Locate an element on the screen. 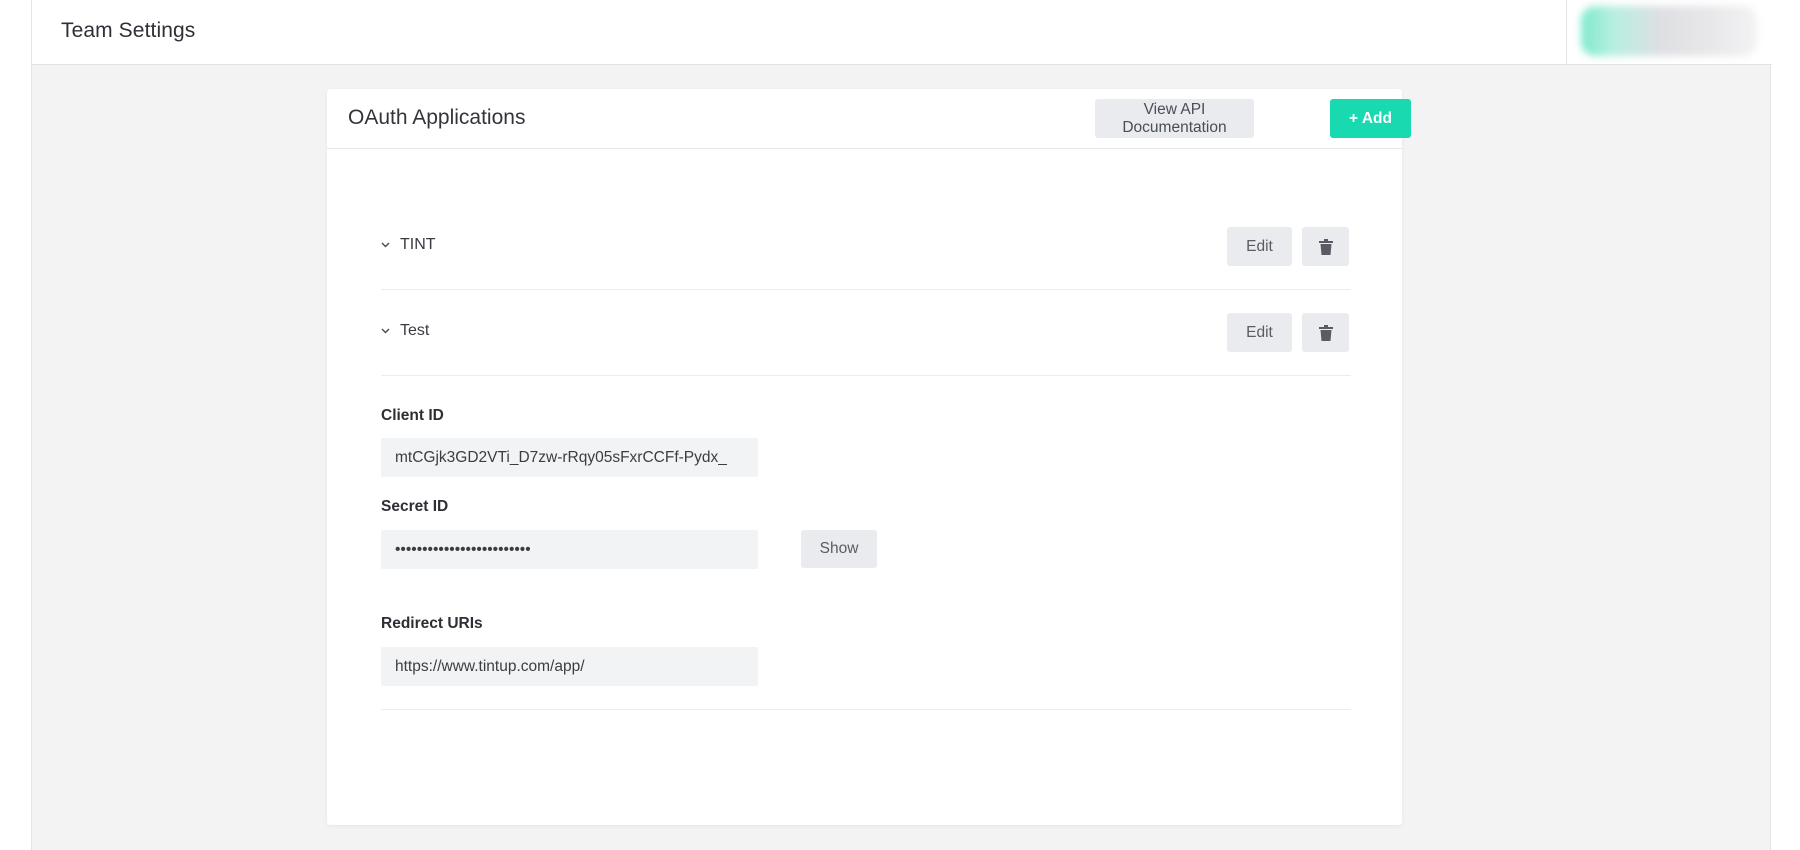 This screenshot has height=850, width=1800. redirect-uris-label: Redirect URIs is located at coordinates (432, 623).